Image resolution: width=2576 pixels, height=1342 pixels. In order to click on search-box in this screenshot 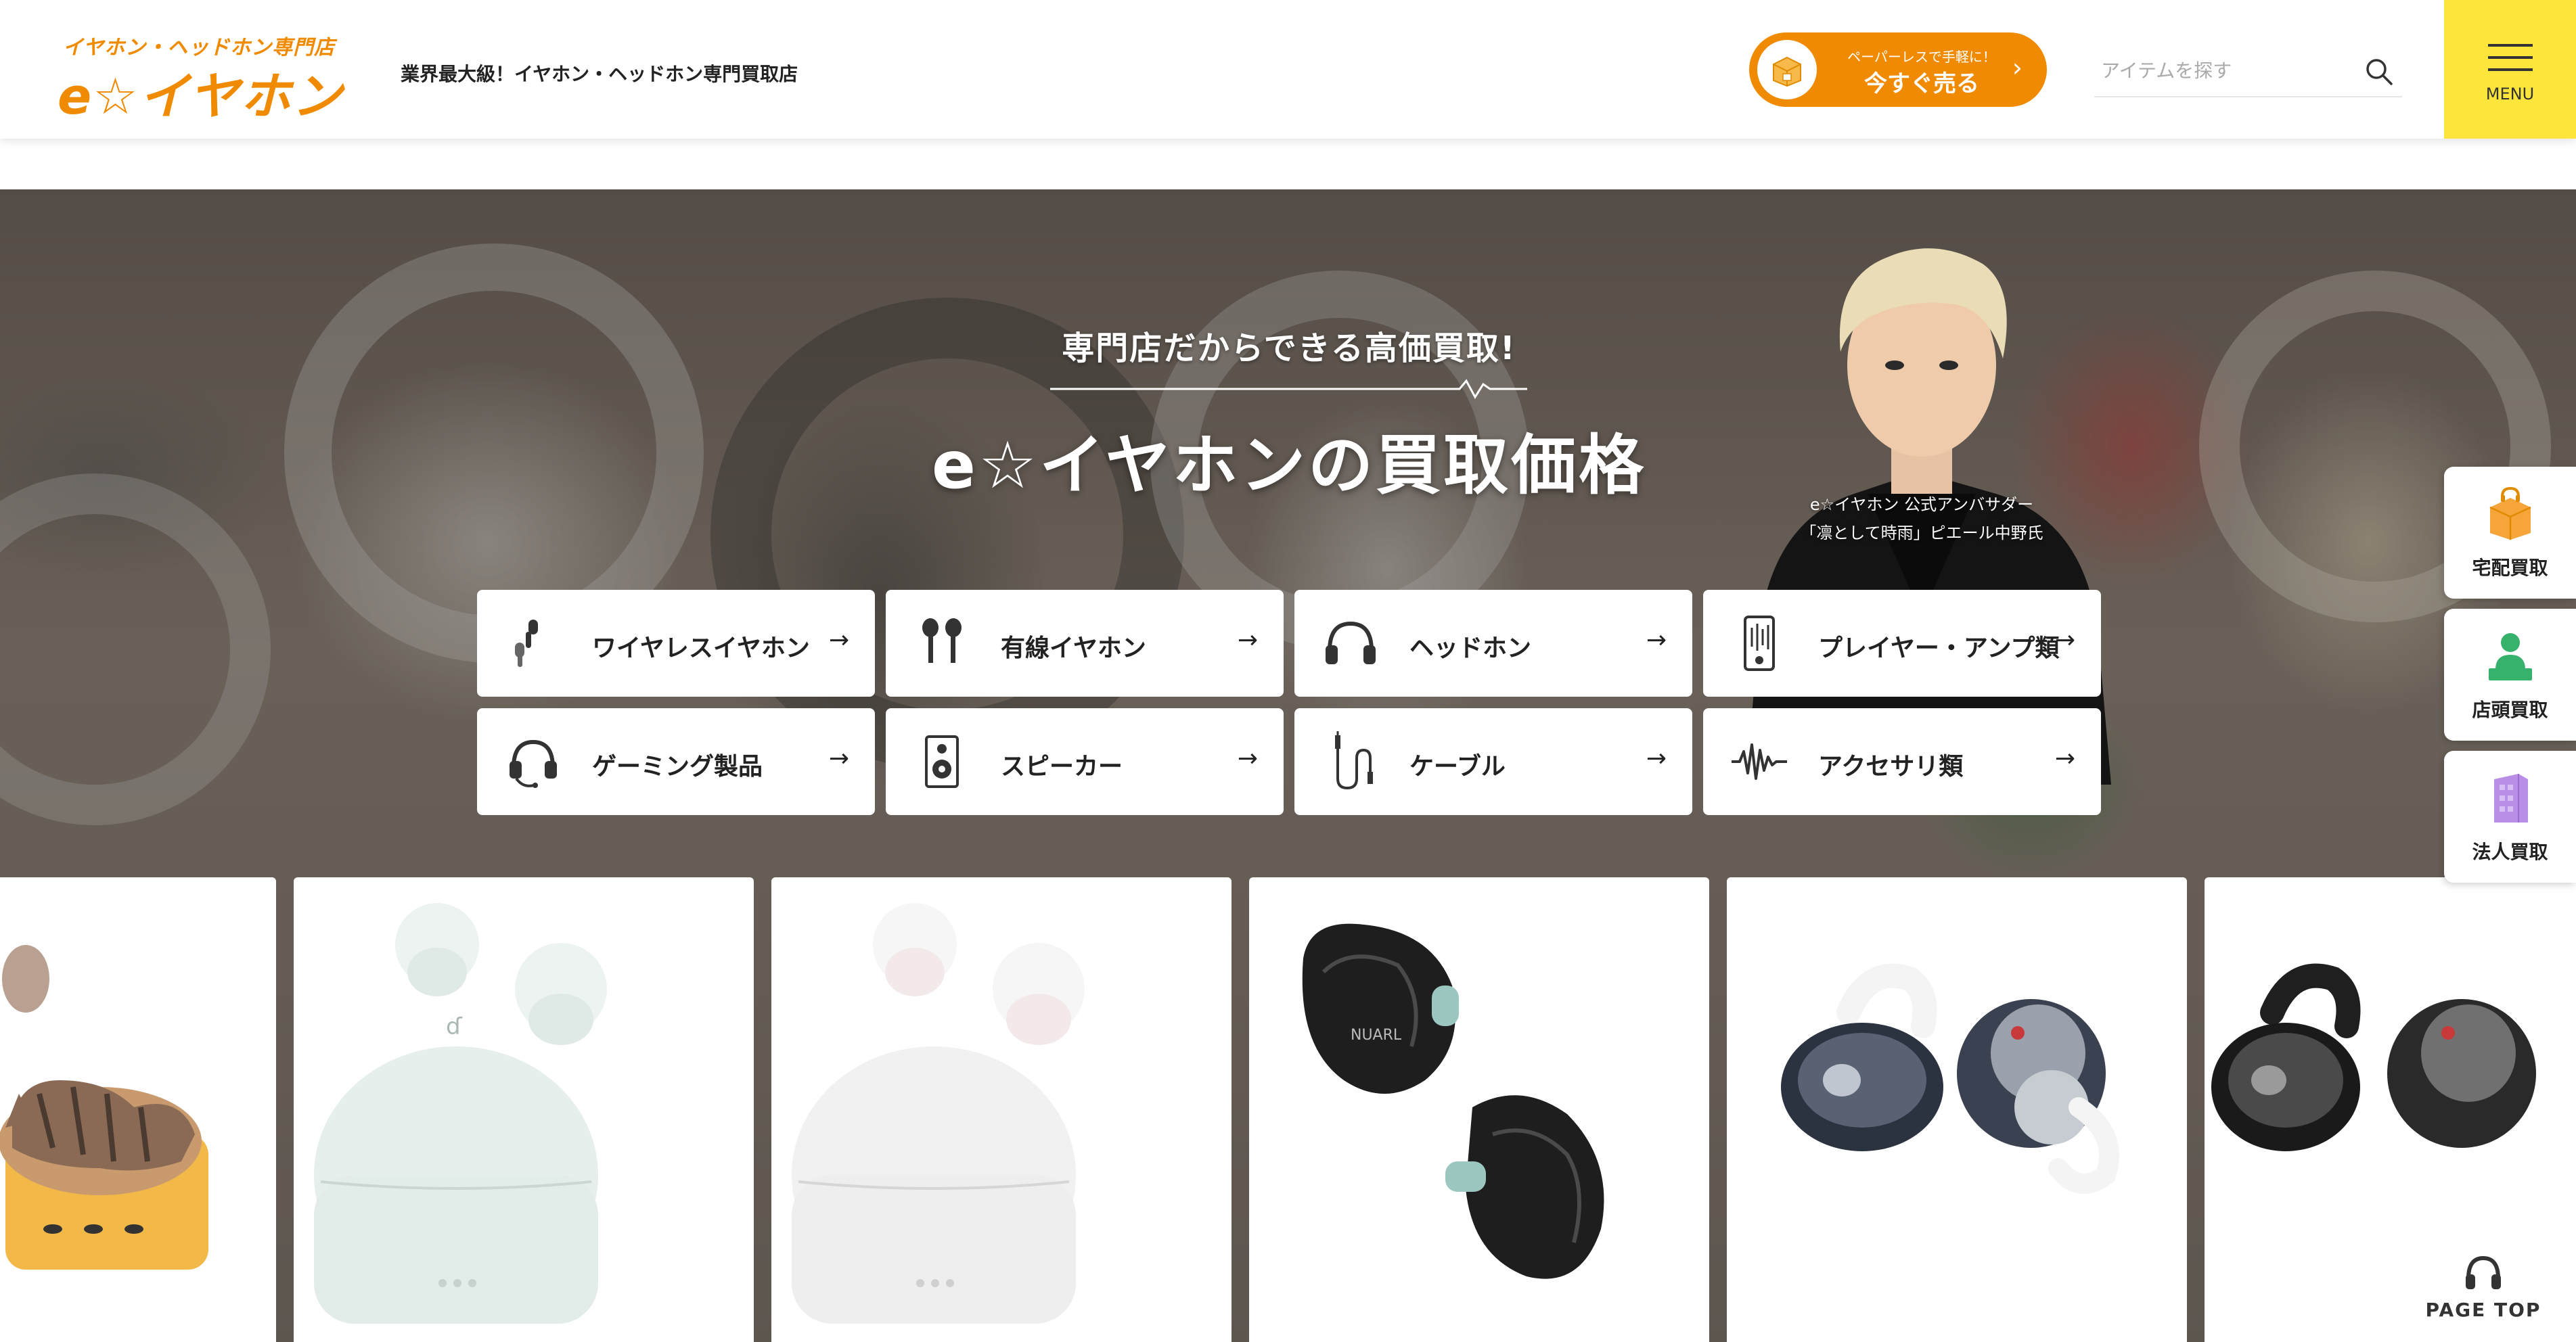, I will do `click(2248, 71)`.